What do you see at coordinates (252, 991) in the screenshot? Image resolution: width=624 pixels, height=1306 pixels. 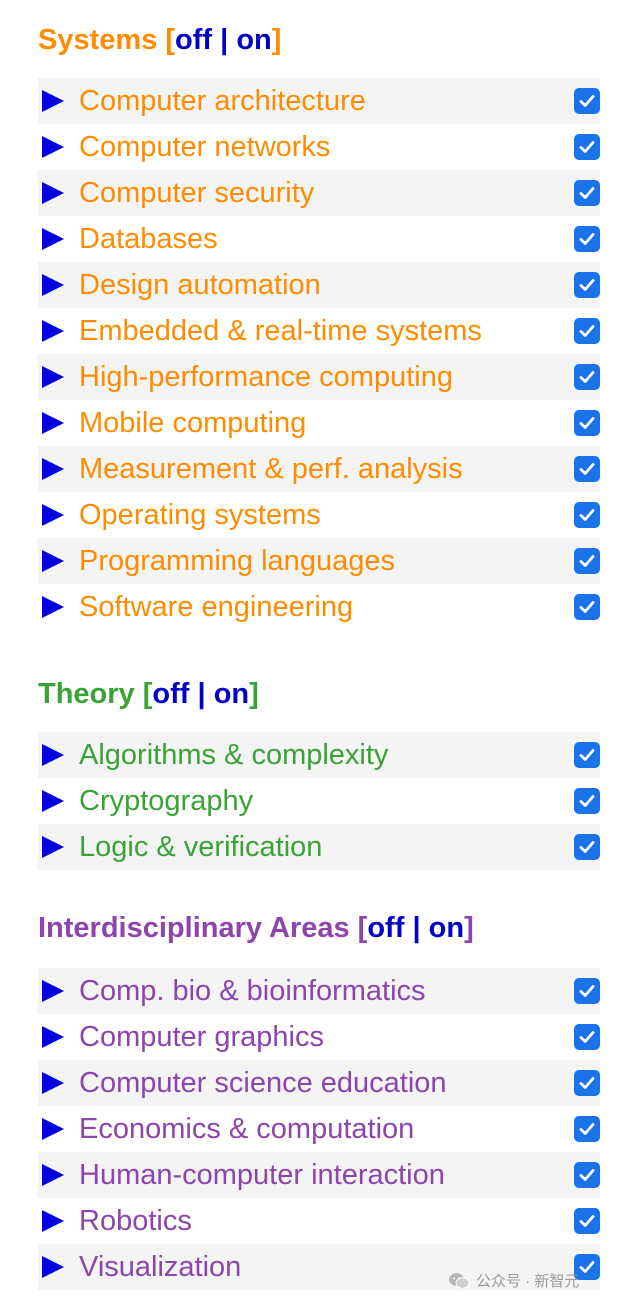 I see `area-label: Comp. bio & bioinformatics` at bounding box center [252, 991].